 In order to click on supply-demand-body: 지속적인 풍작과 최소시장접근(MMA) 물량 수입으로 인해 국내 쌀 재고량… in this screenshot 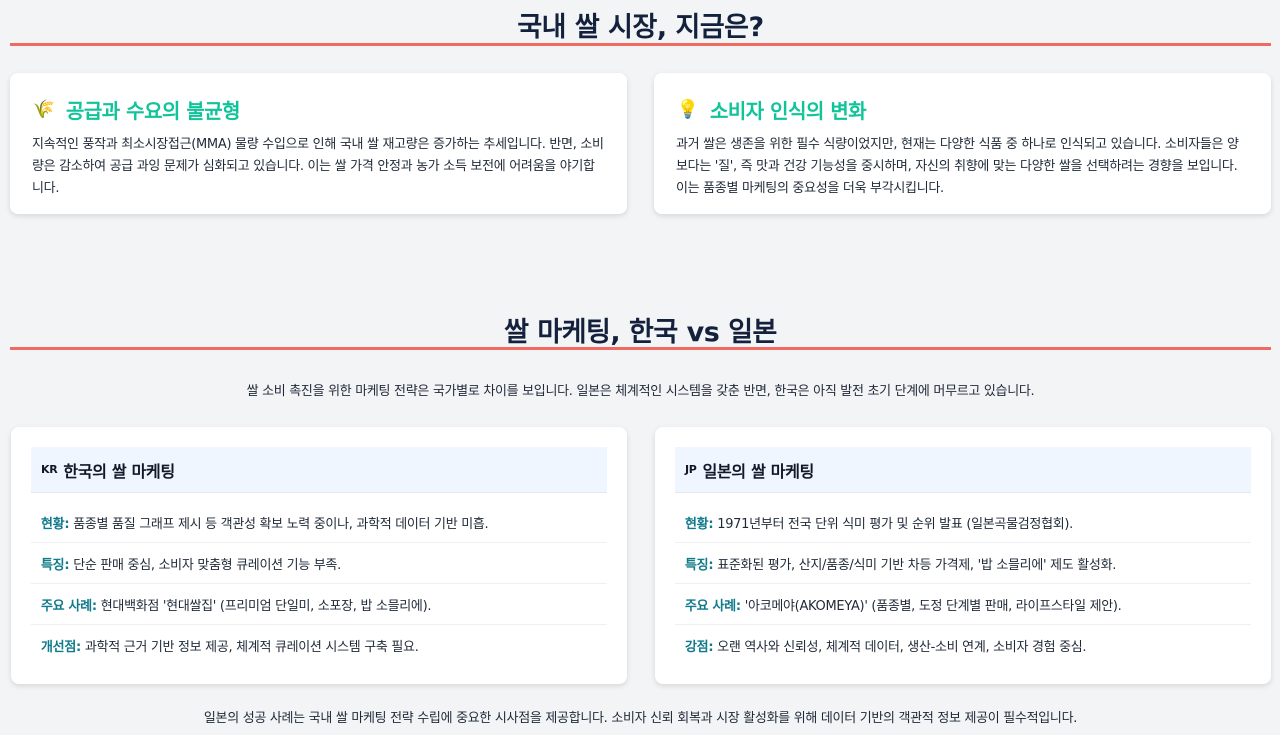, I will do `click(318, 166)`.